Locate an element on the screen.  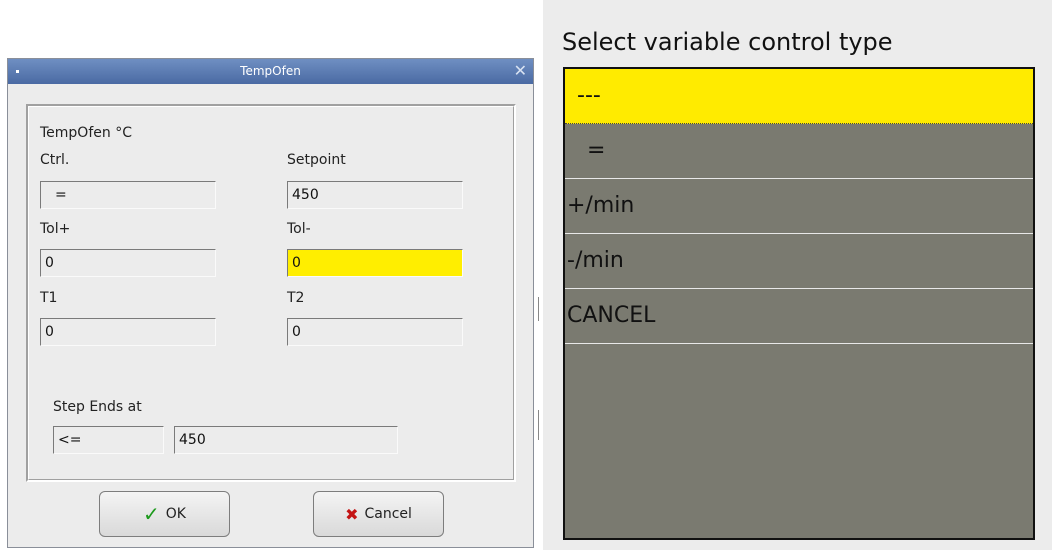
ok-button: ✓ OK is located at coordinates (164, 514).